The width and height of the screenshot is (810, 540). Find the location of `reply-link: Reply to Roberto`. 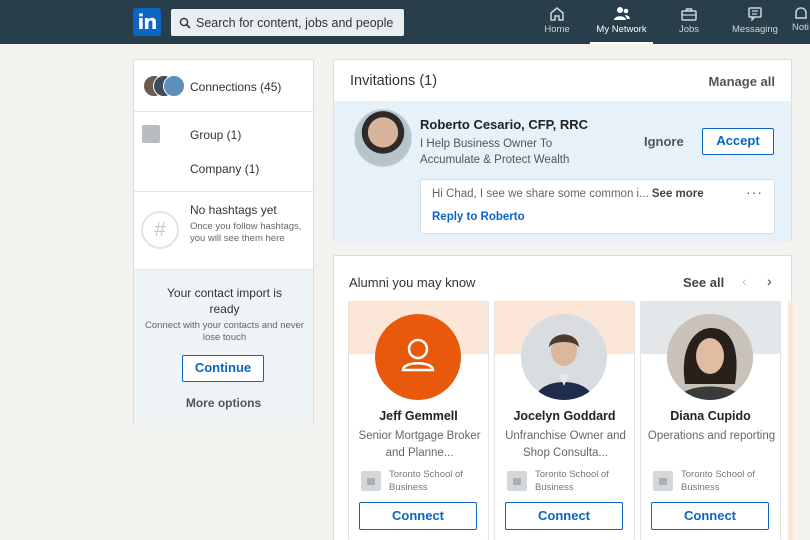

reply-link: Reply to Roberto is located at coordinates (478, 217).